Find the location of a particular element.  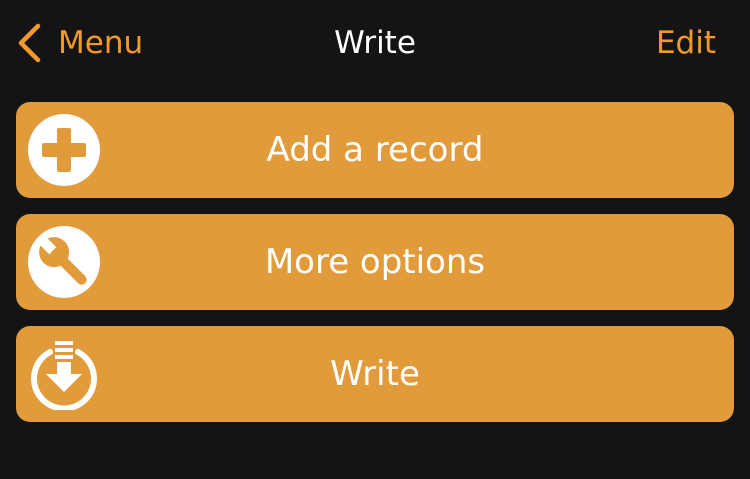

write-label: Write is located at coordinates (375, 374).